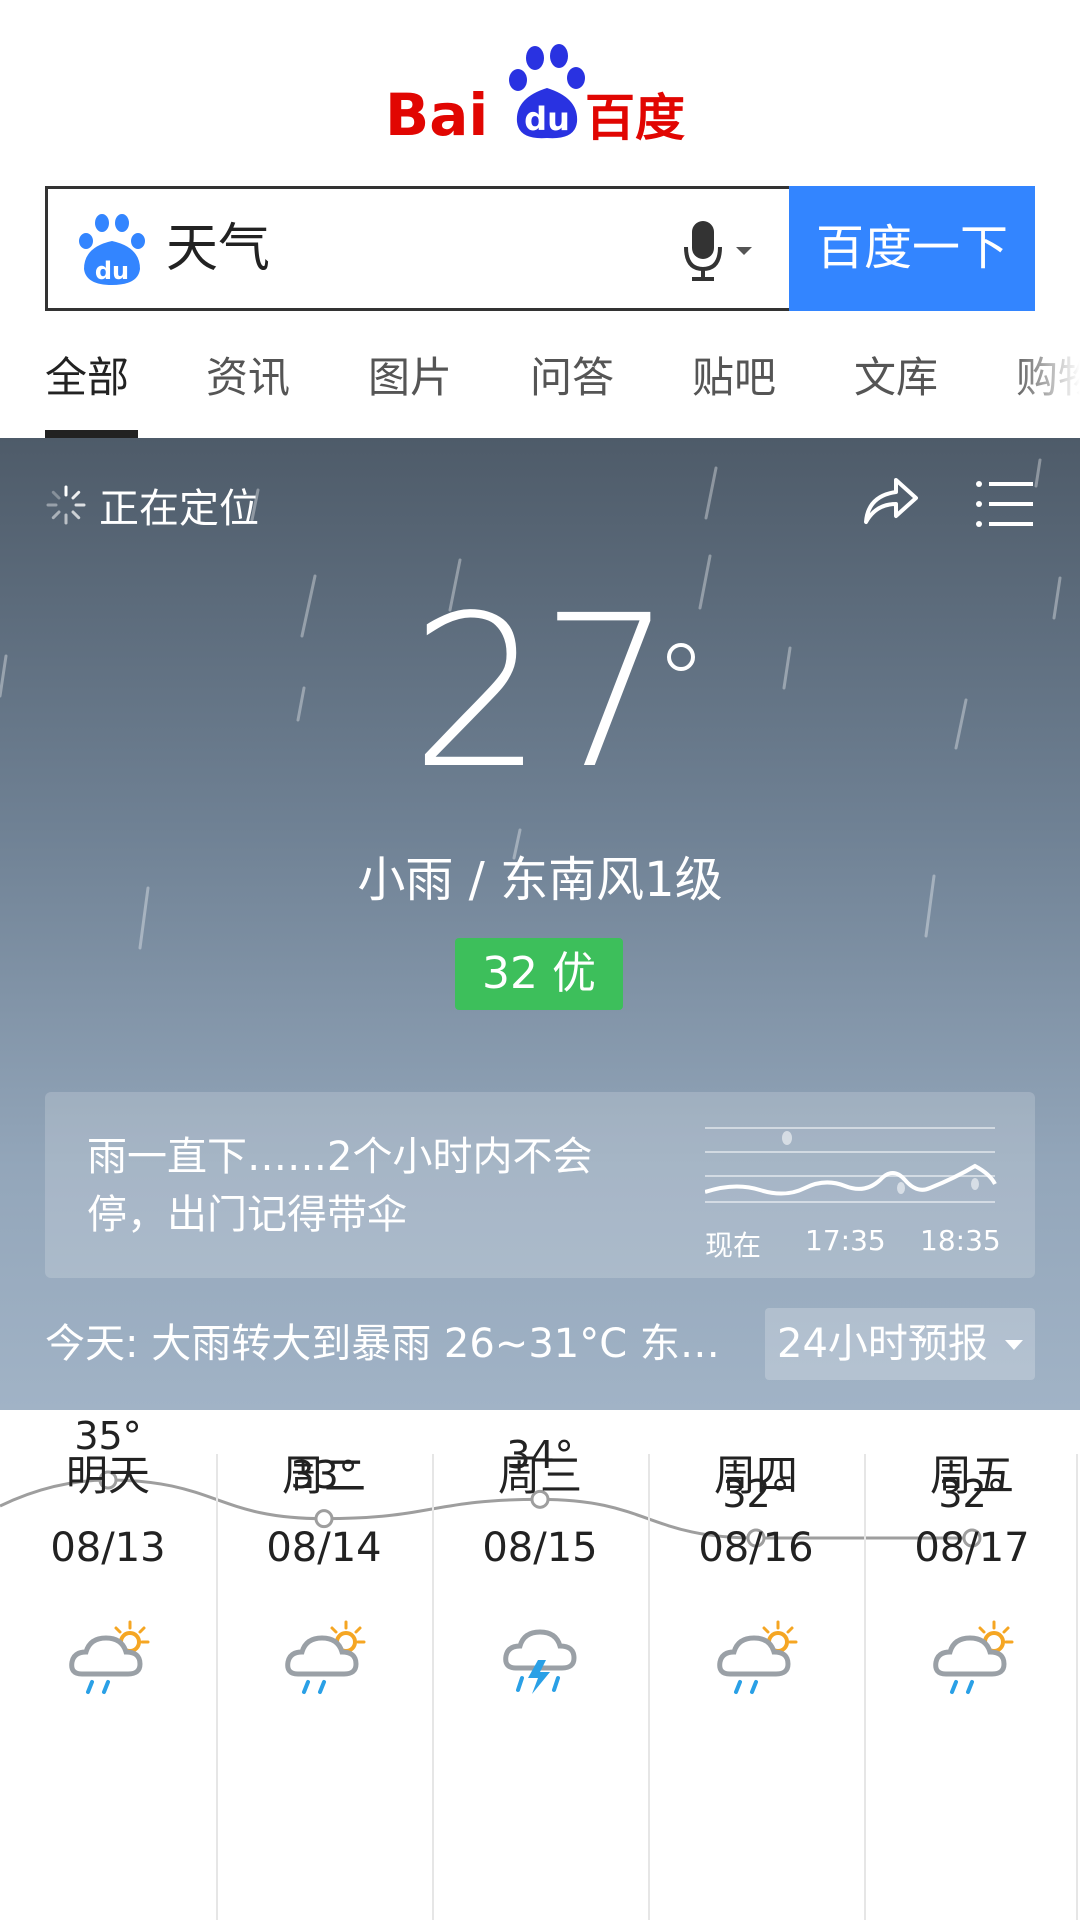 This screenshot has height=1920, width=1080. What do you see at coordinates (890, 500) in the screenshot?
I see `share-icon` at bounding box center [890, 500].